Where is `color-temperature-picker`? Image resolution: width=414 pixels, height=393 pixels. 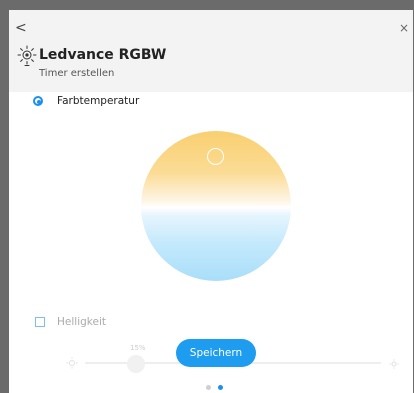 color-temperature-picker is located at coordinates (216, 206).